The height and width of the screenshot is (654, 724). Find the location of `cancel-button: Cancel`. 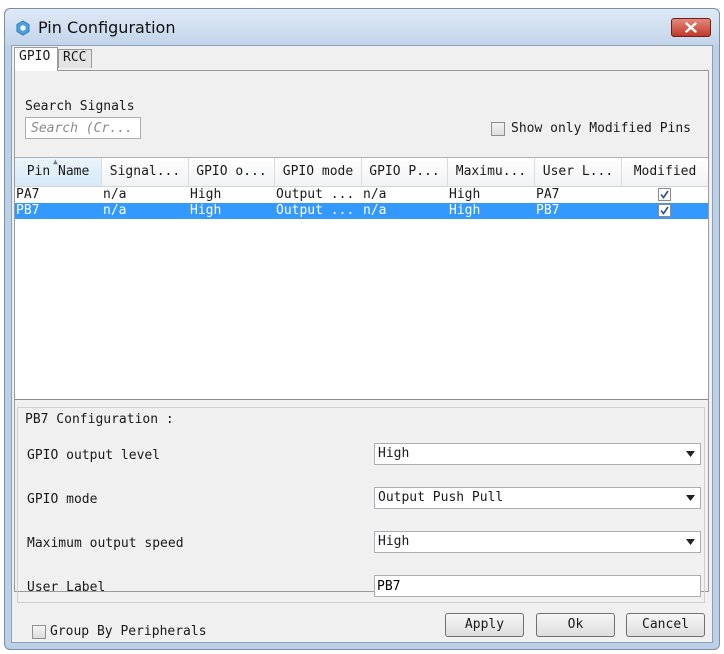

cancel-button: Cancel is located at coordinates (665, 625).